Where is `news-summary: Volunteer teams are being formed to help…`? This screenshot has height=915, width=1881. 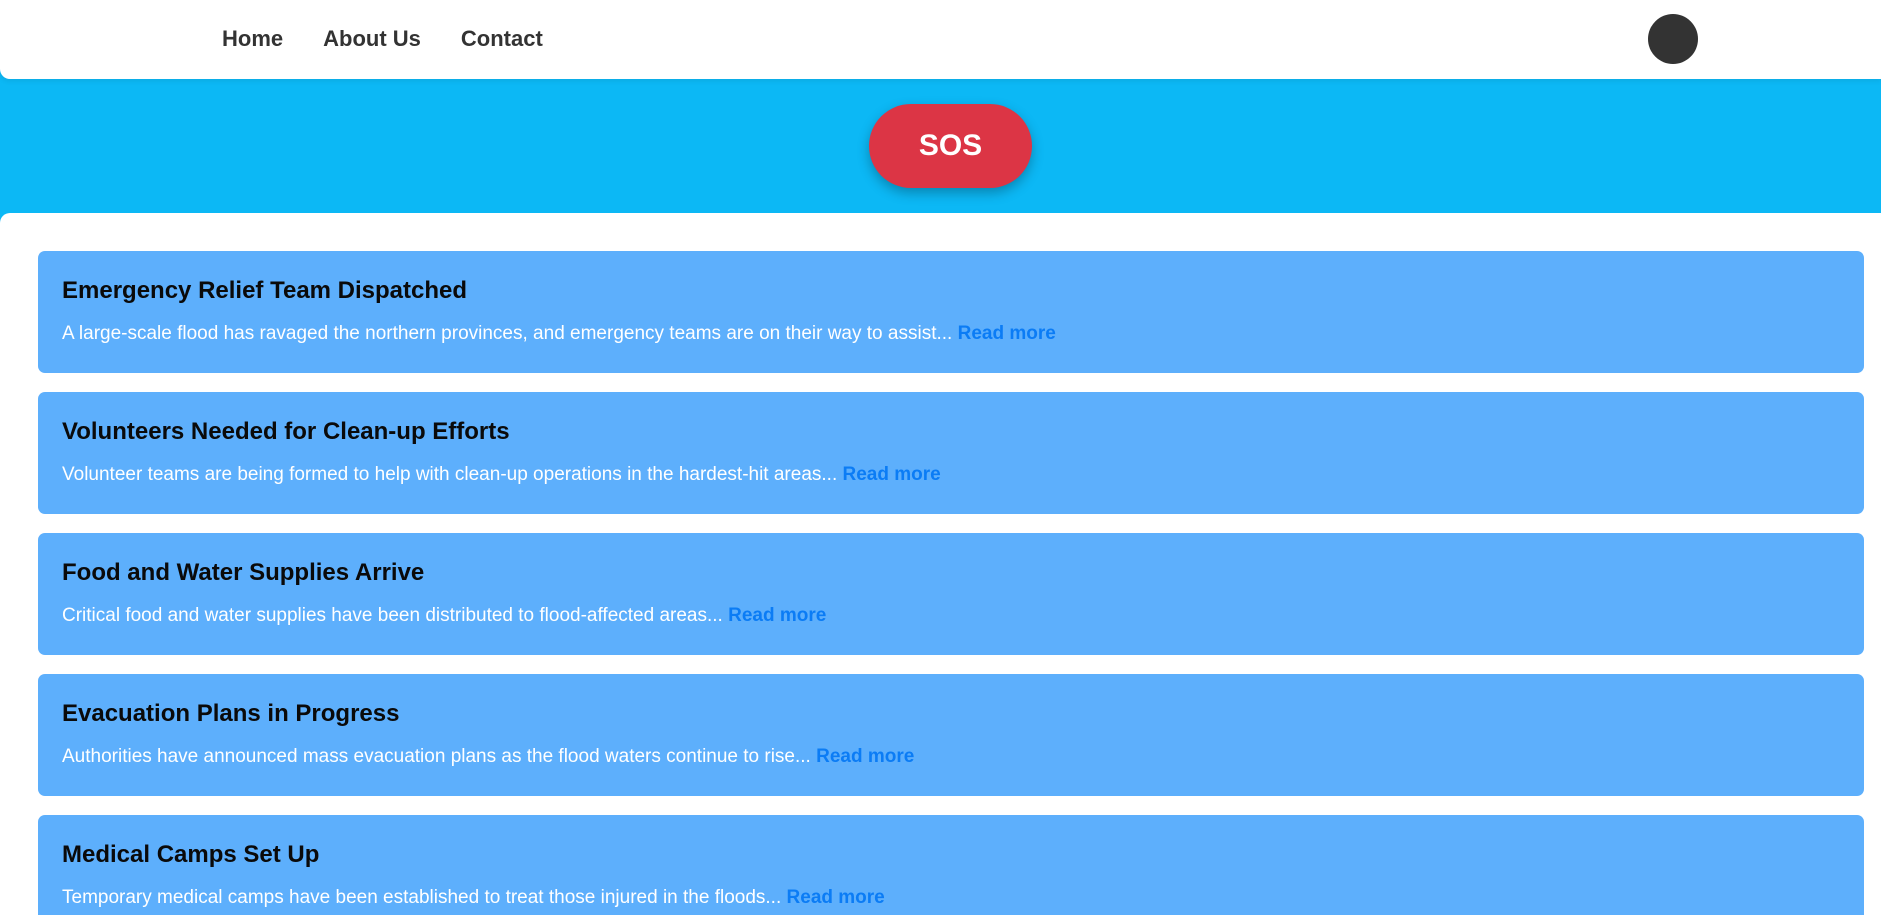 news-summary: Volunteer teams are being formed to help… is located at coordinates (951, 475).